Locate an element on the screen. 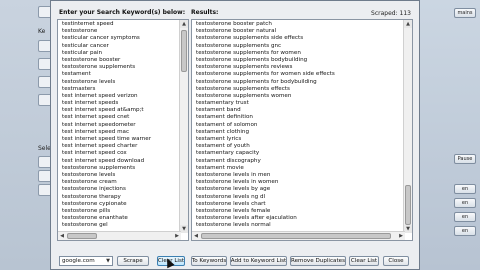 The width and height of the screenshot is (480, 270). list-item: test internet speed time warner is located at coordinates (119, 139).